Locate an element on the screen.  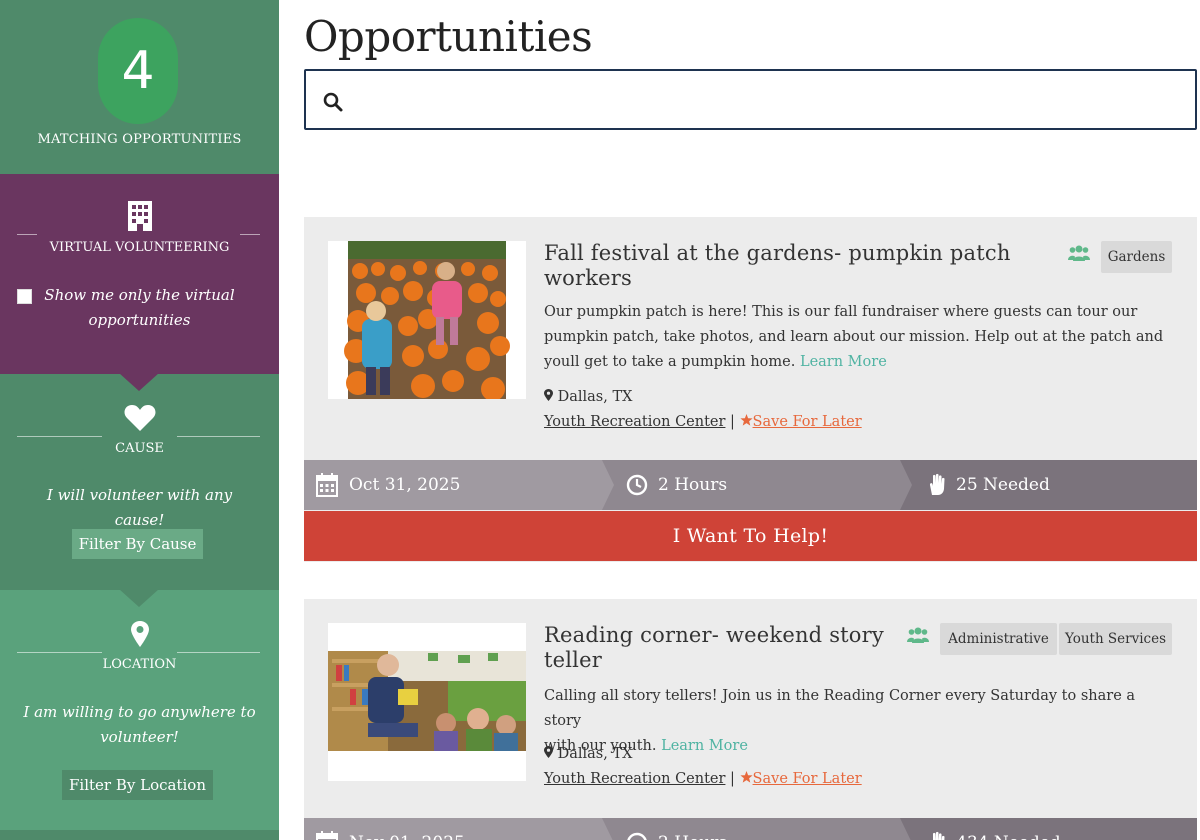
match-count-panel: 4 MATCHING OPPORTUNITIES is located at coordinates (139, 87).